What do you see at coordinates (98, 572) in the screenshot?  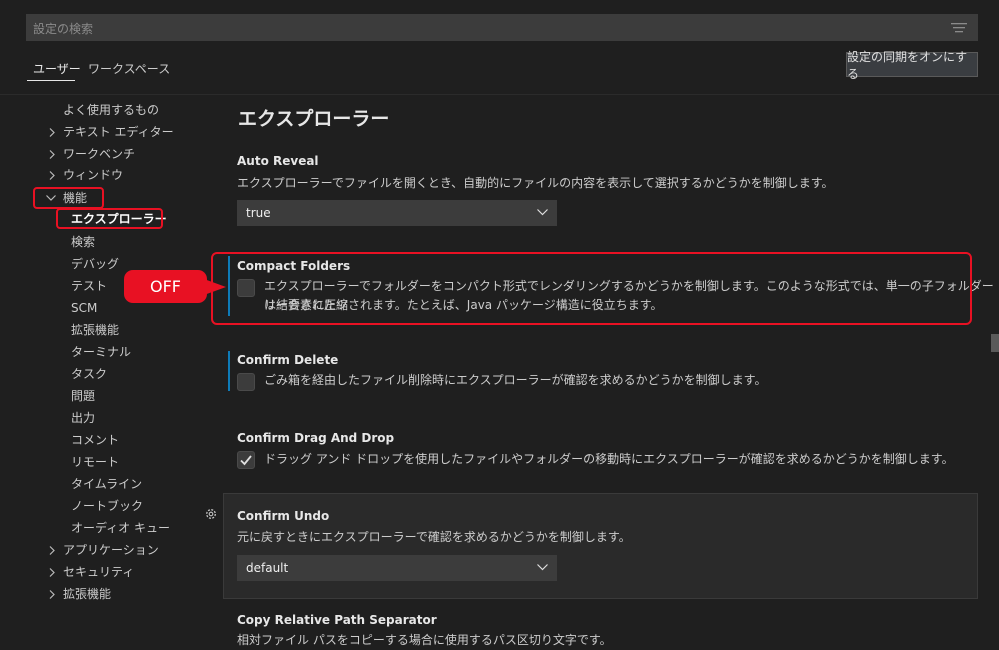 I see `tree-item-security: セキュリティ` at bounding box center [98, 572].